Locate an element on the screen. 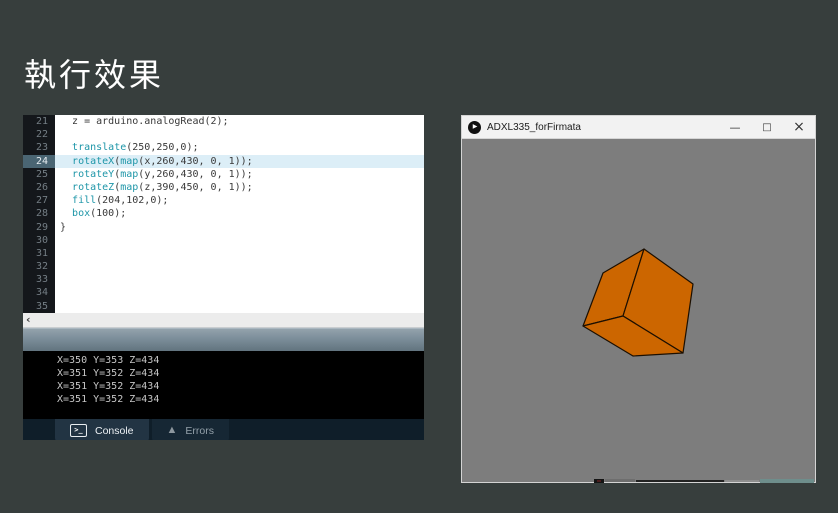 This screenshot has height=513, width=838. line-number: 32 is located at coordinates (41, 267).